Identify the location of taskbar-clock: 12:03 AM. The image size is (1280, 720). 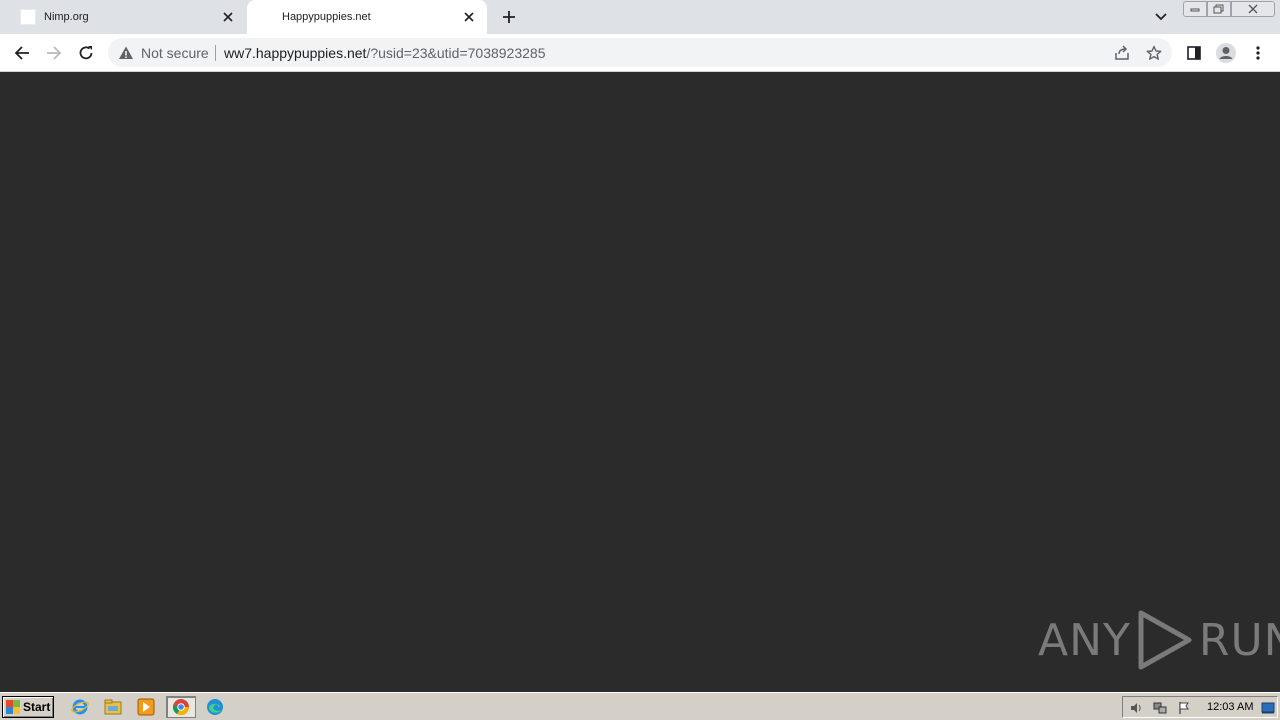
(1230, 707).